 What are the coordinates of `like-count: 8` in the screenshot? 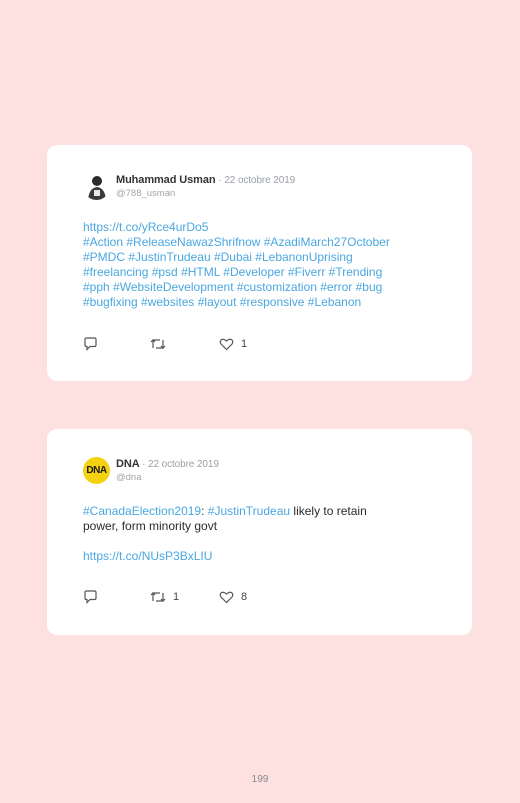 It's located at (244, 597).